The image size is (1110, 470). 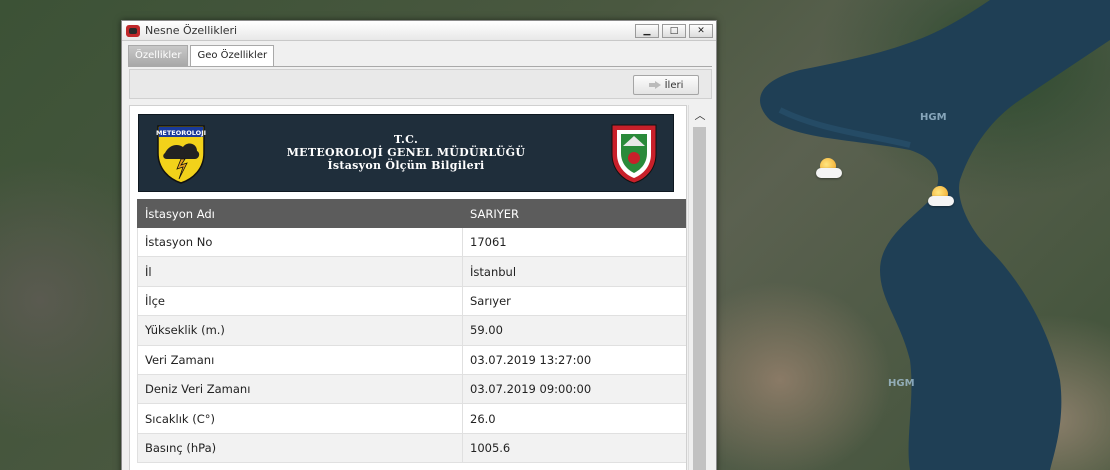 I want to click on table-cell-value: 1005.6, so click(x=574, y=448).